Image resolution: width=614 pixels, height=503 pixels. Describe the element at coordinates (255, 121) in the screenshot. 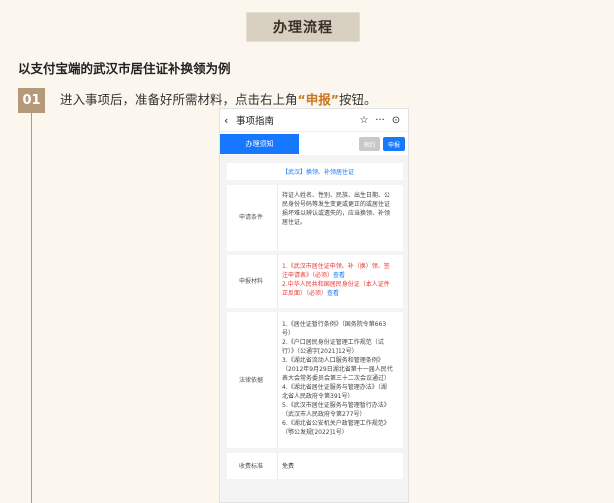

I see `phone-title: 事项指南` at that location.